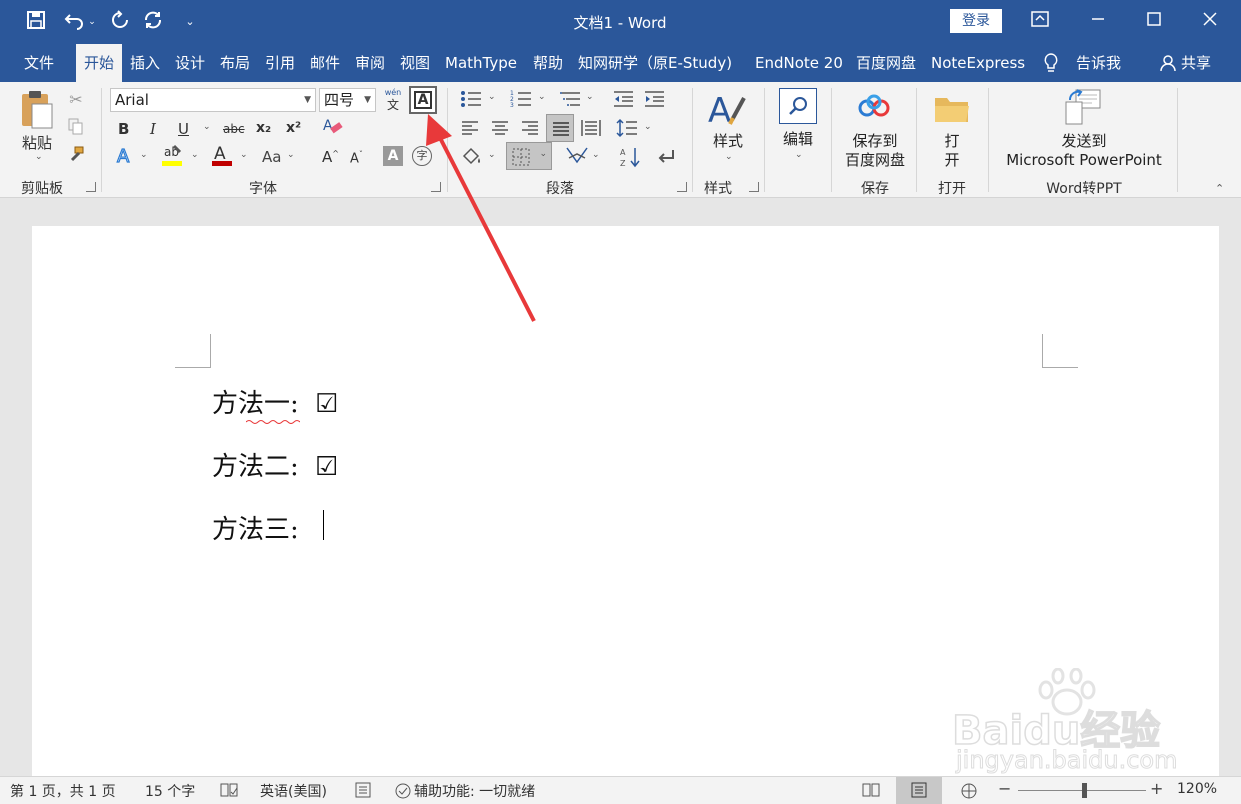 This screenshot has height=804, width=1241. I want to click on font-color-icon: A, so click(222, 157).